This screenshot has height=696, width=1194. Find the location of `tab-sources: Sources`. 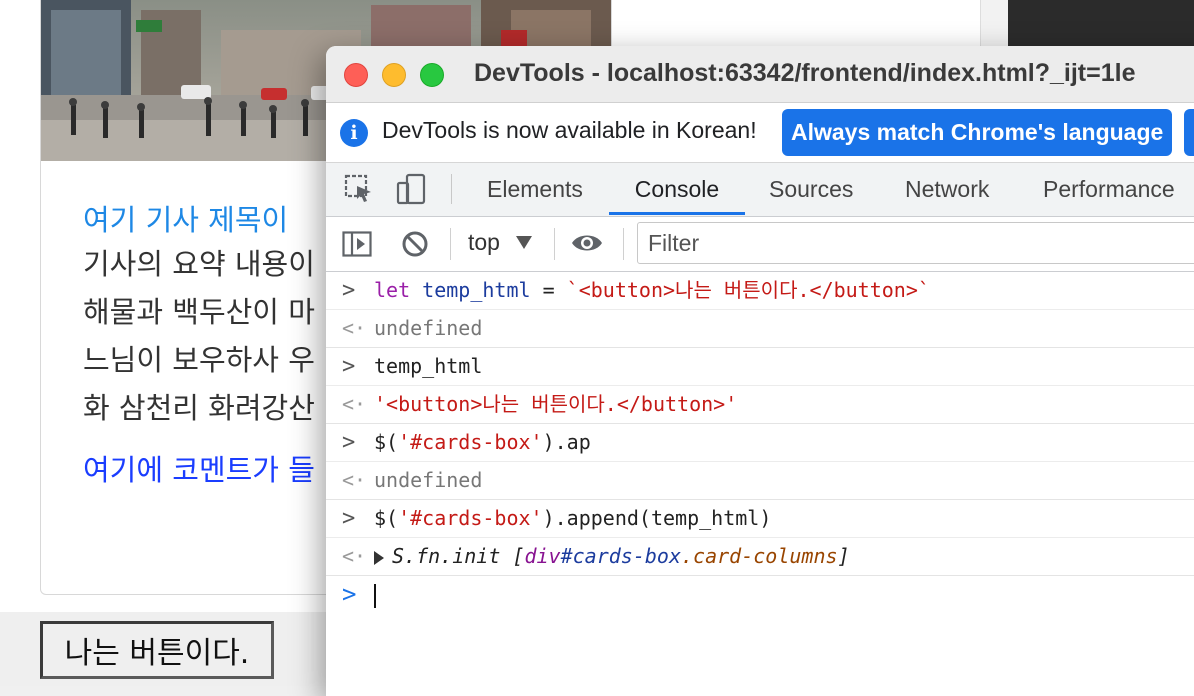

tab-sources: Sources is located at coordinates (811, 189).